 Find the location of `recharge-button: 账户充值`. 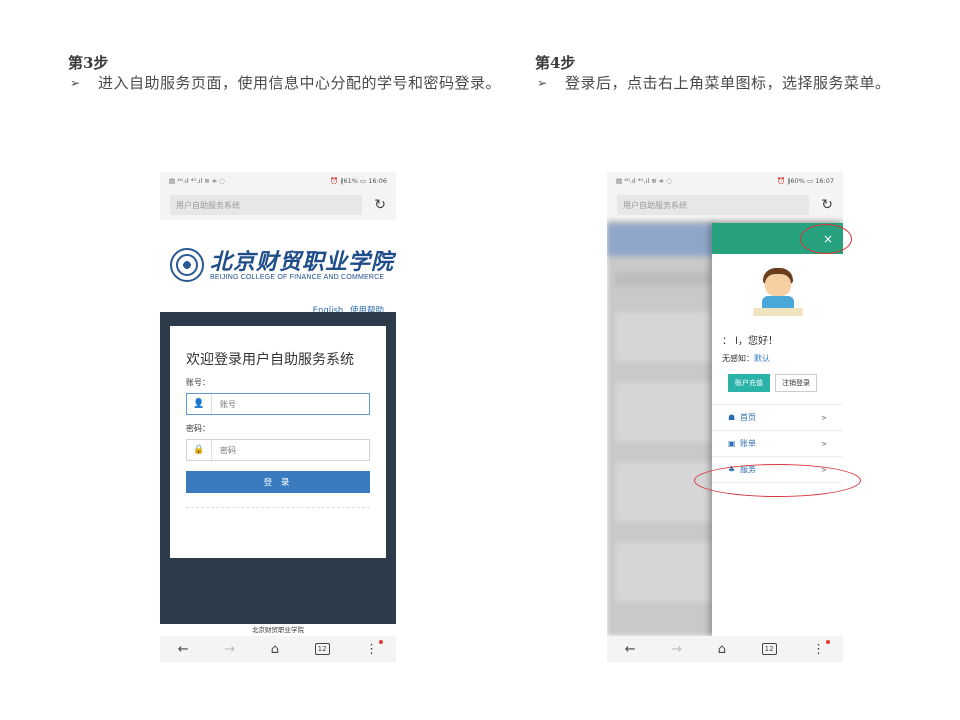

recharge-button: 账户充值 is located at coordinates (749, 383).